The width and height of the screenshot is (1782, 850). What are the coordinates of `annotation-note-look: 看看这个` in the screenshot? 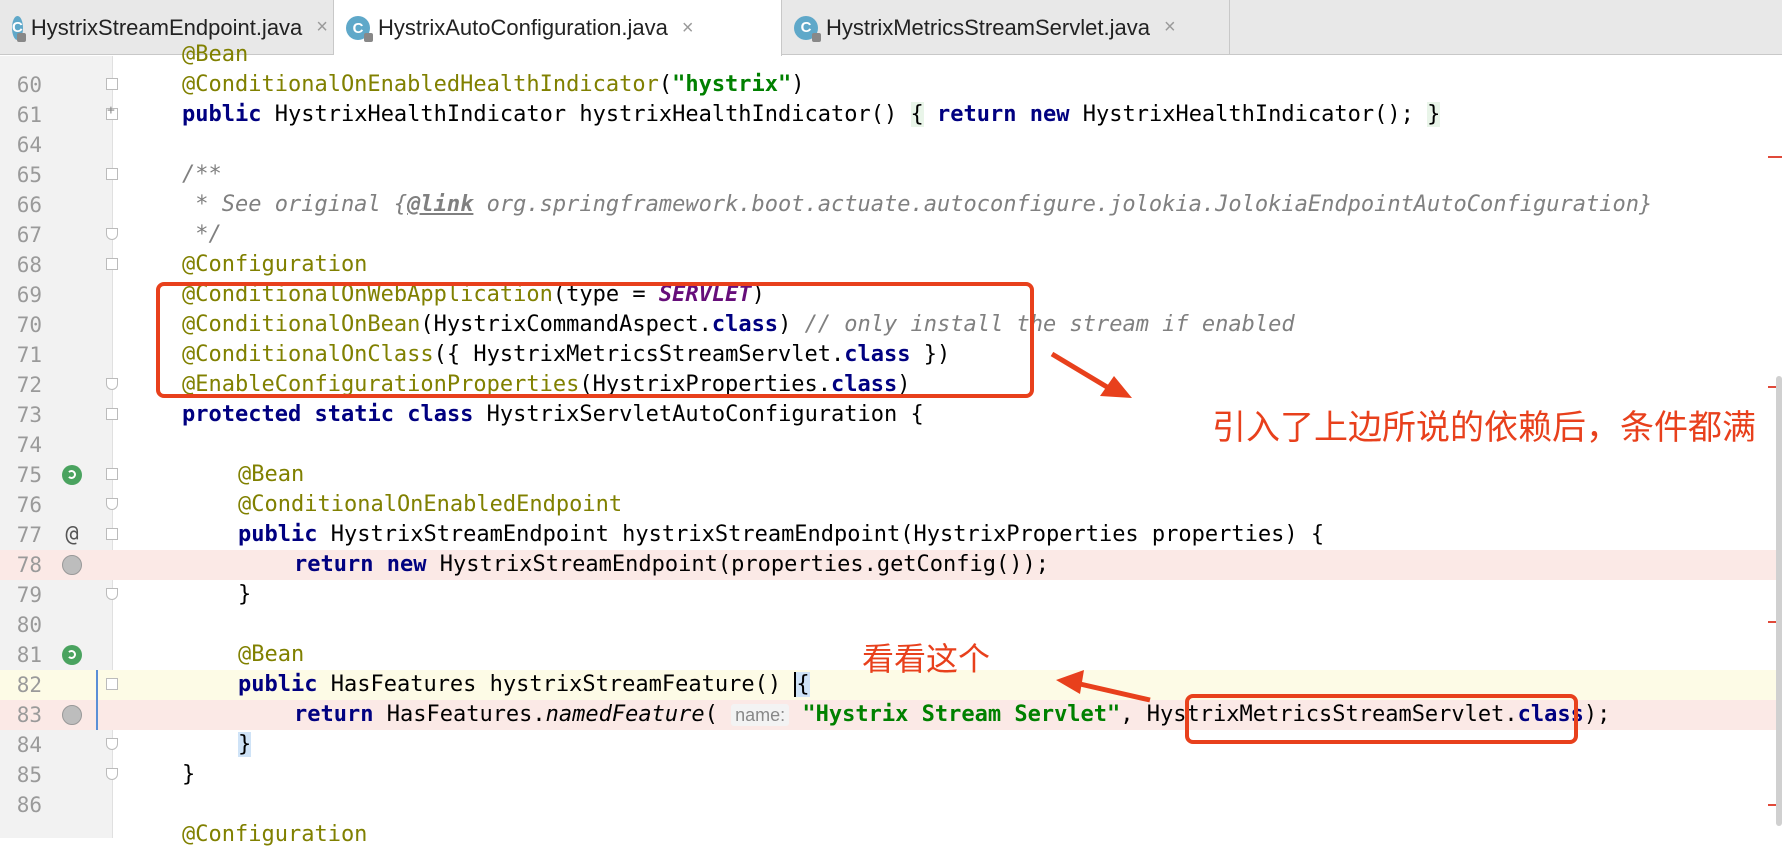 It's located at (926, 659).